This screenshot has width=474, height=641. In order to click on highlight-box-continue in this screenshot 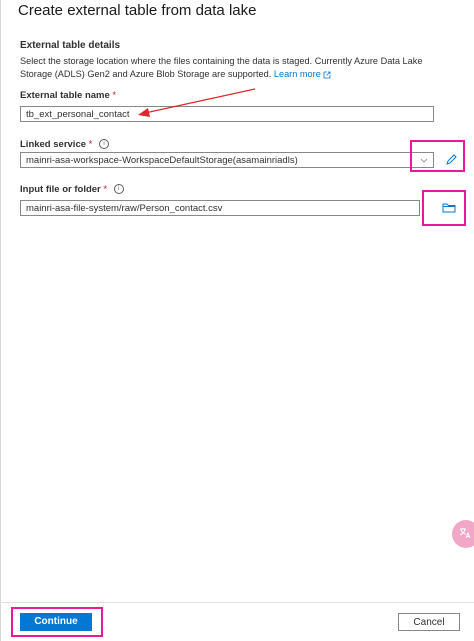, I will do `click(57, 622)`.